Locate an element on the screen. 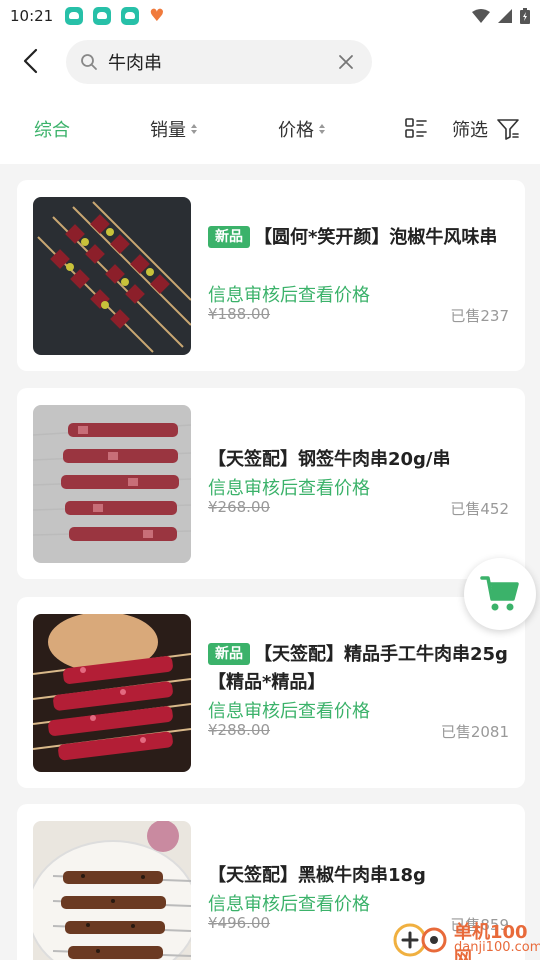 This screenshot has height=960, width=540. product-title: 【天签配】钢签牛肉串20g/串 is located at coordinates (358, 460).